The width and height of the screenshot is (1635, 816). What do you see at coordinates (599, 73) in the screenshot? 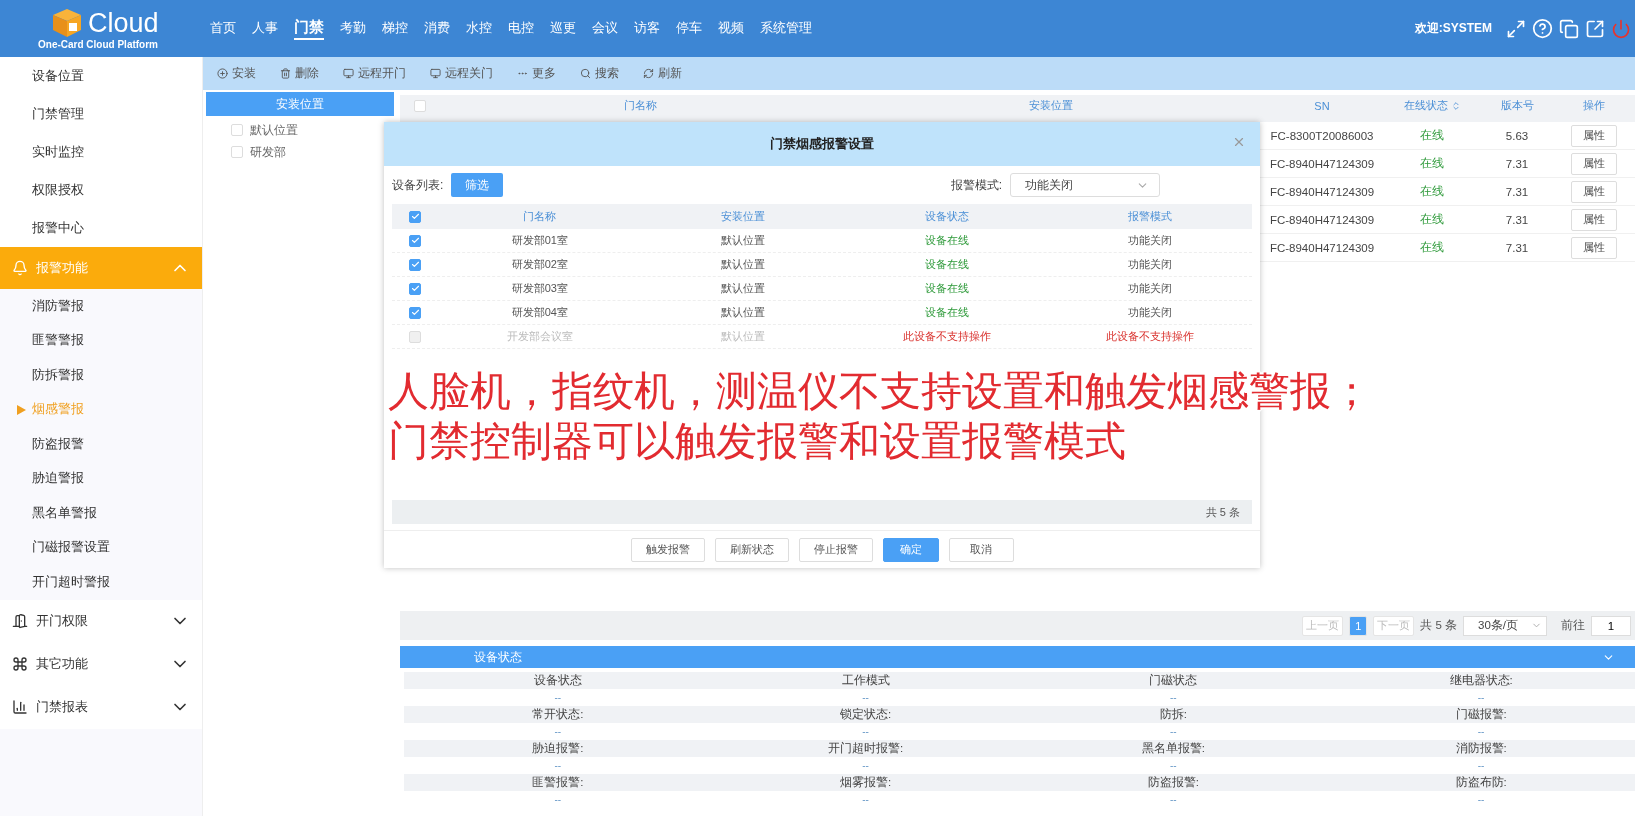
I see `toolbar-button: 搜索` at bounding box center [599, 73].